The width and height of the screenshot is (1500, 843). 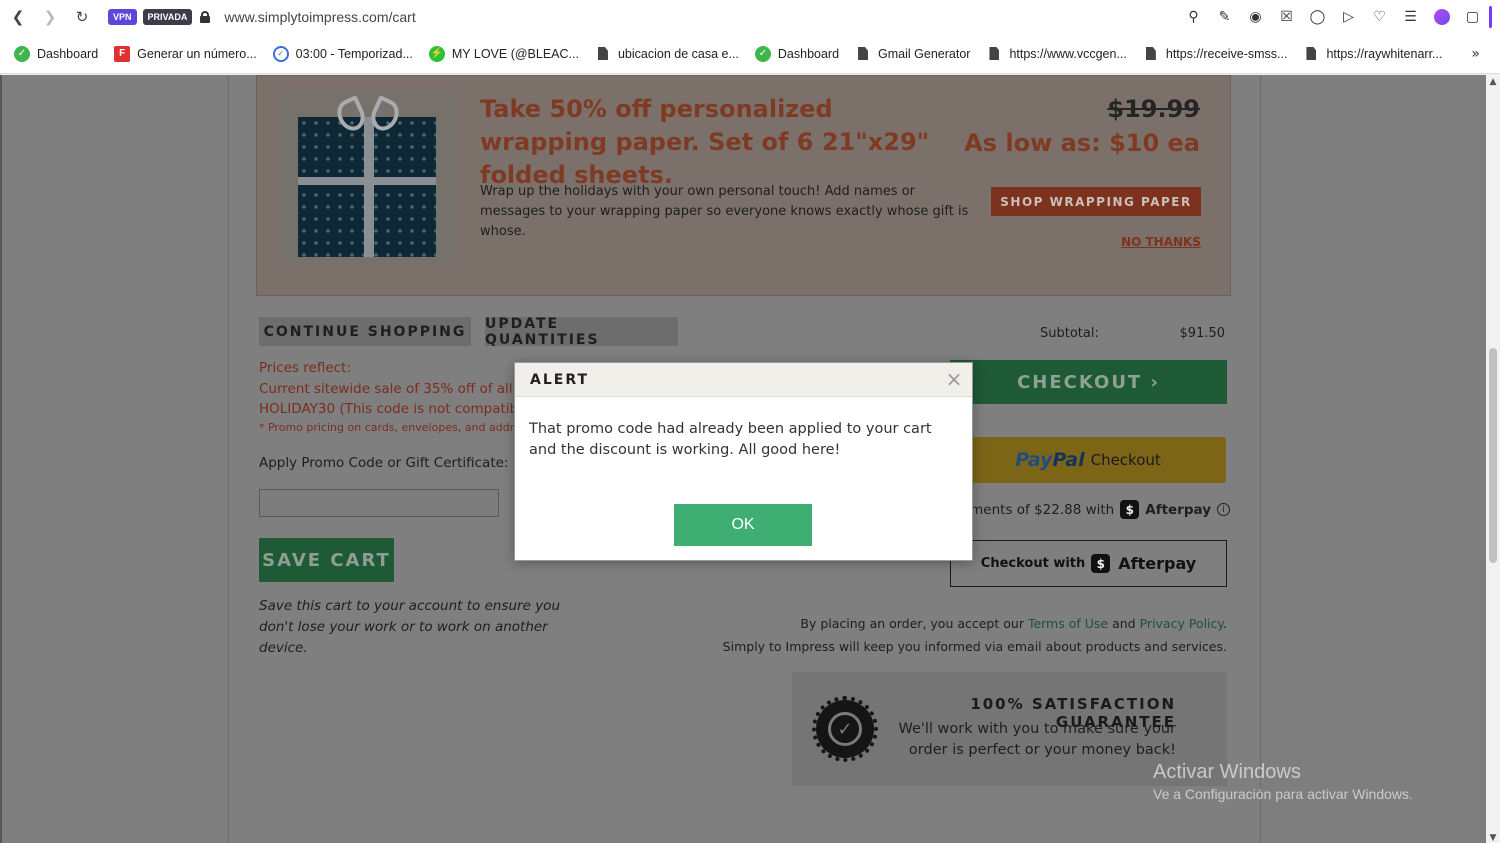 I want to click on reload-icon: ↻, so click(x=82, y=17).